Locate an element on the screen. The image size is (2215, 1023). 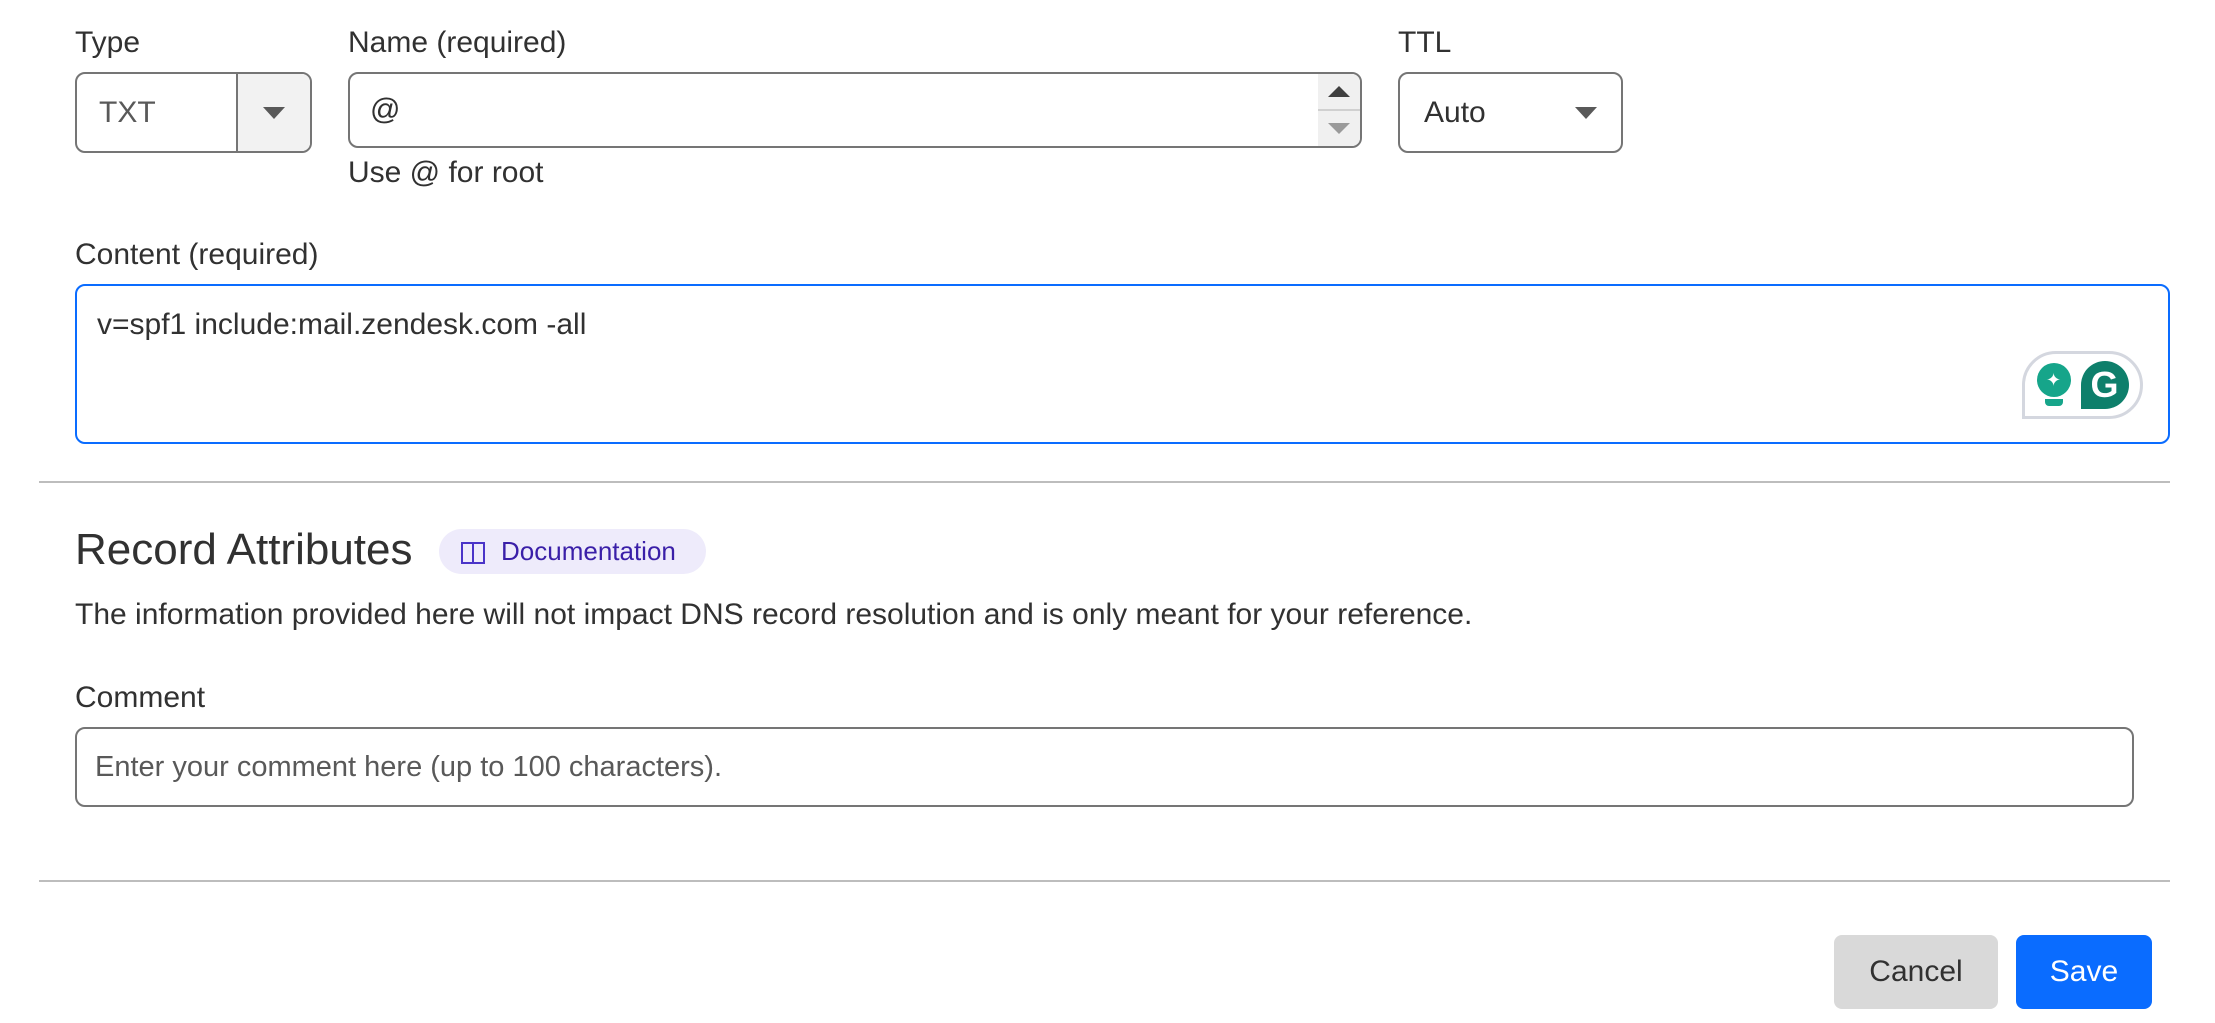
name-input is located at coordinates (834, 110).